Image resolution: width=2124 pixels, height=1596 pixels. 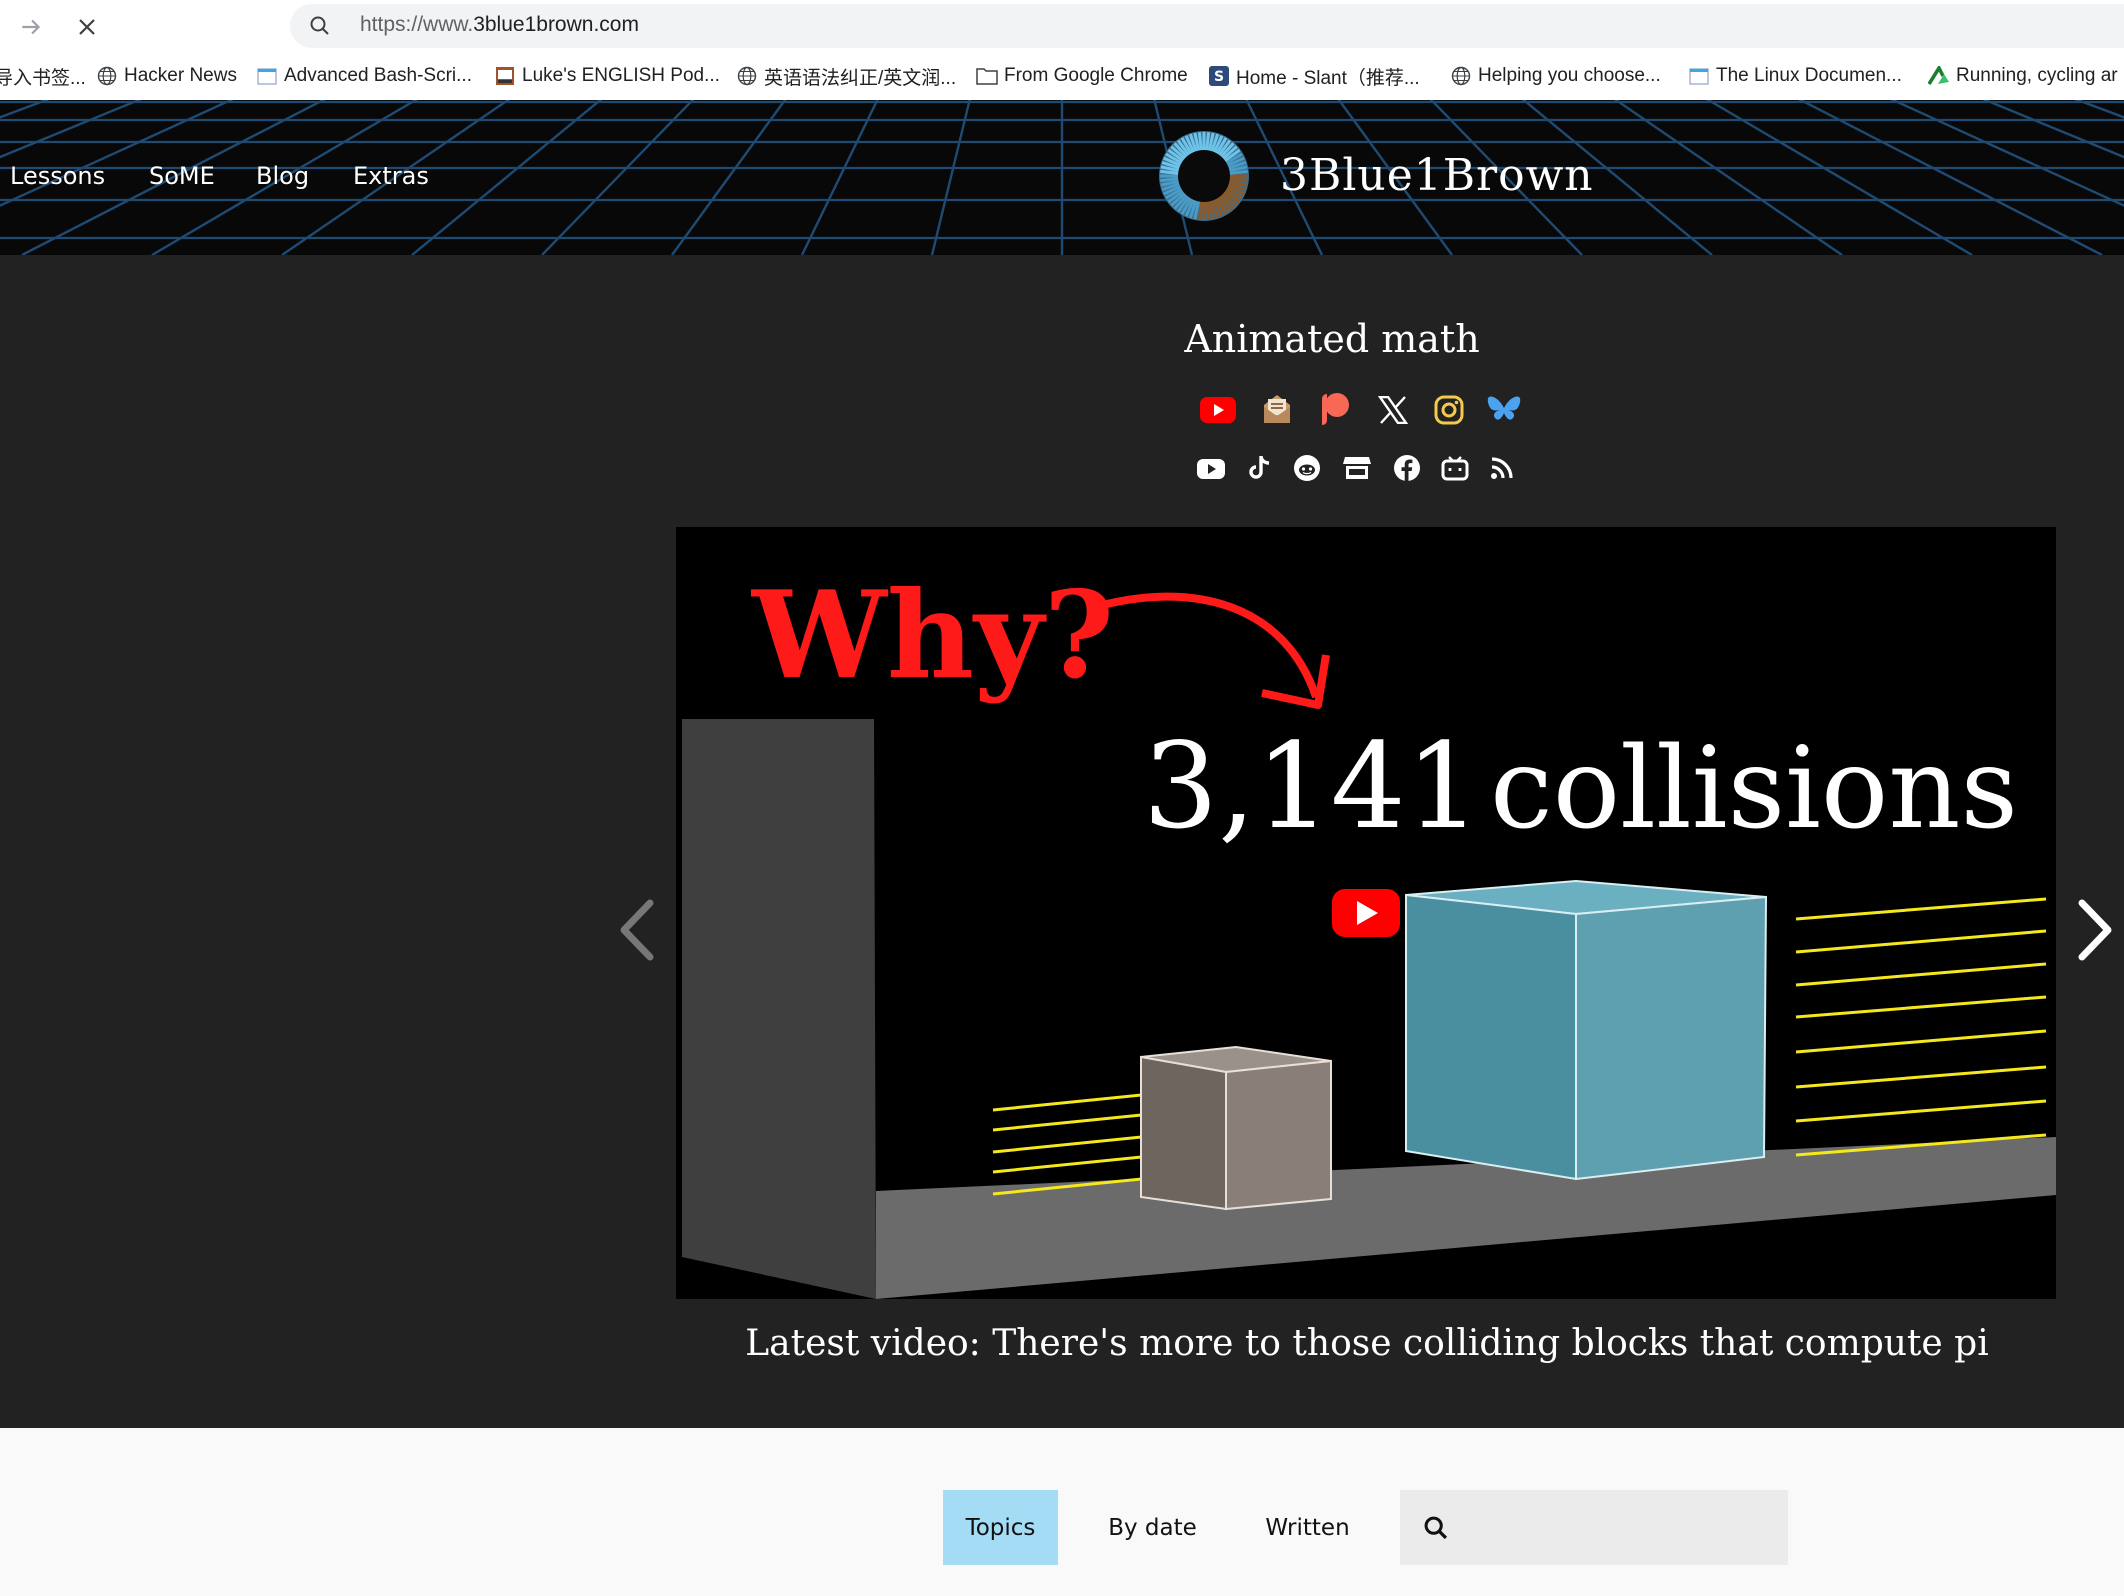 What do you see at coordinates (637, 930) in the screenshot?
I see `chevron-left-icon` at bounding box center [637, 930].